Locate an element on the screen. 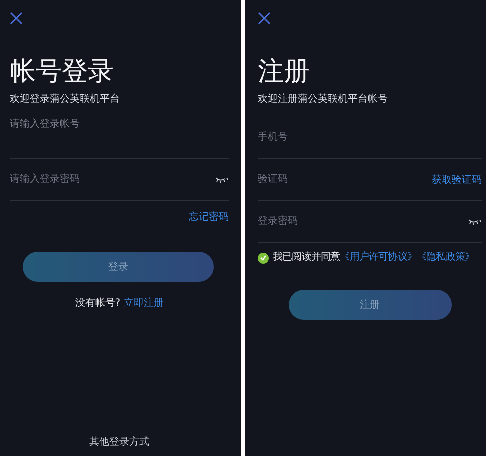 Image resolution: width=486 pixels, height=456 pixels. agreement-link: 《用户许可协议》 is located at coordinates (379, 257).